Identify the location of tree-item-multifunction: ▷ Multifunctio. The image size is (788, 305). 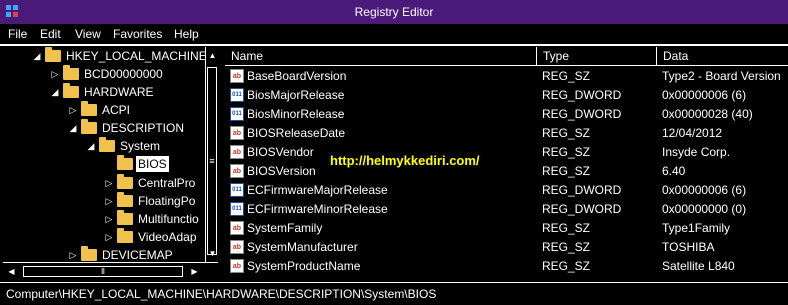
(152, 219).